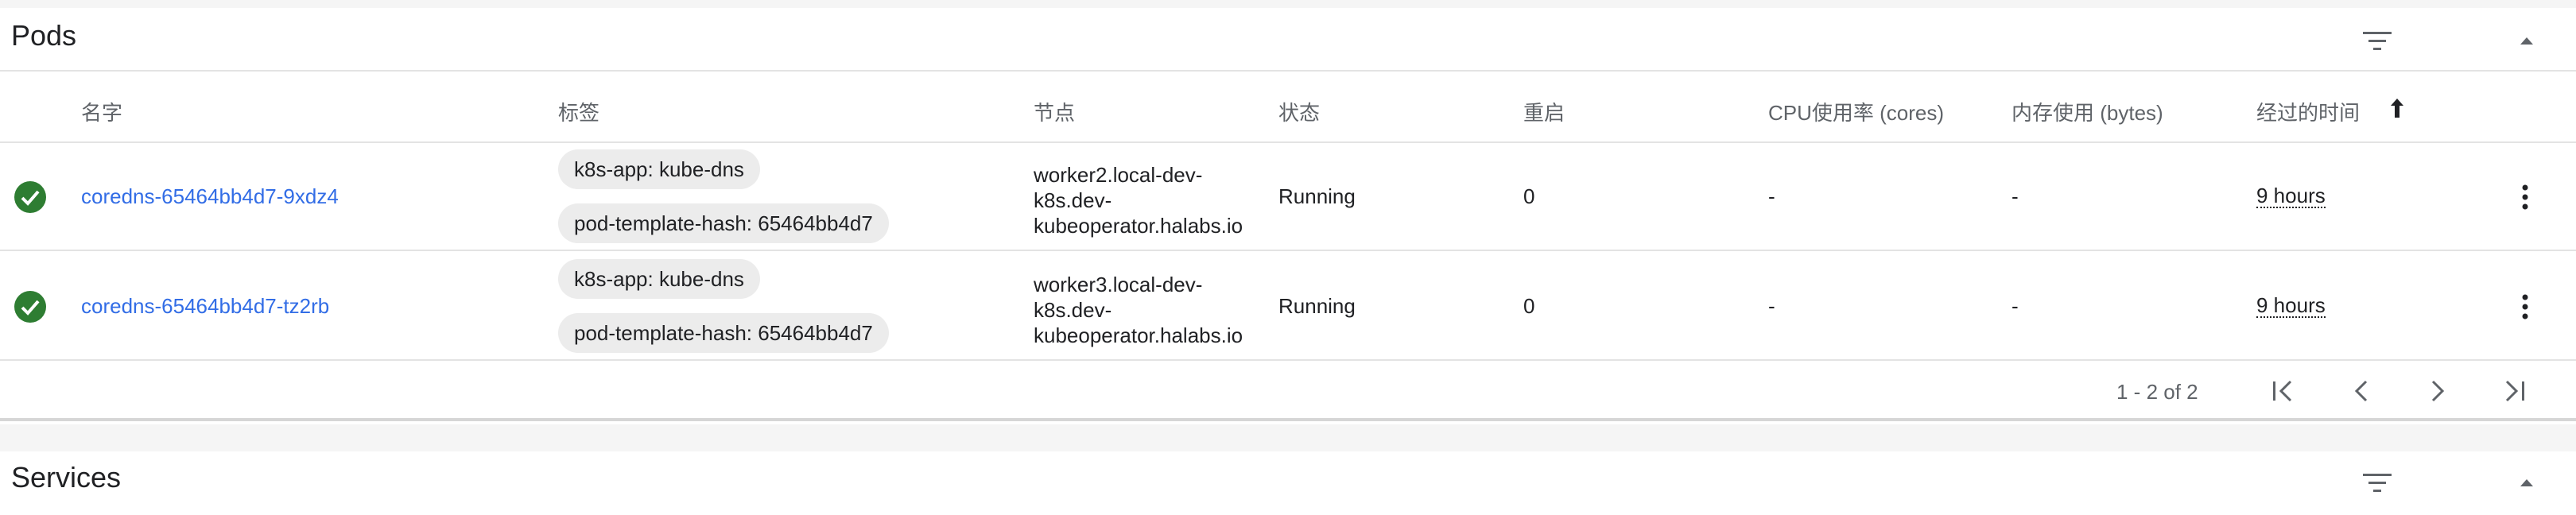  Describe the element at coordinates (2157, 392) in the screenshot. I see `page-range-label: 1 - 2 of 2` at that location.